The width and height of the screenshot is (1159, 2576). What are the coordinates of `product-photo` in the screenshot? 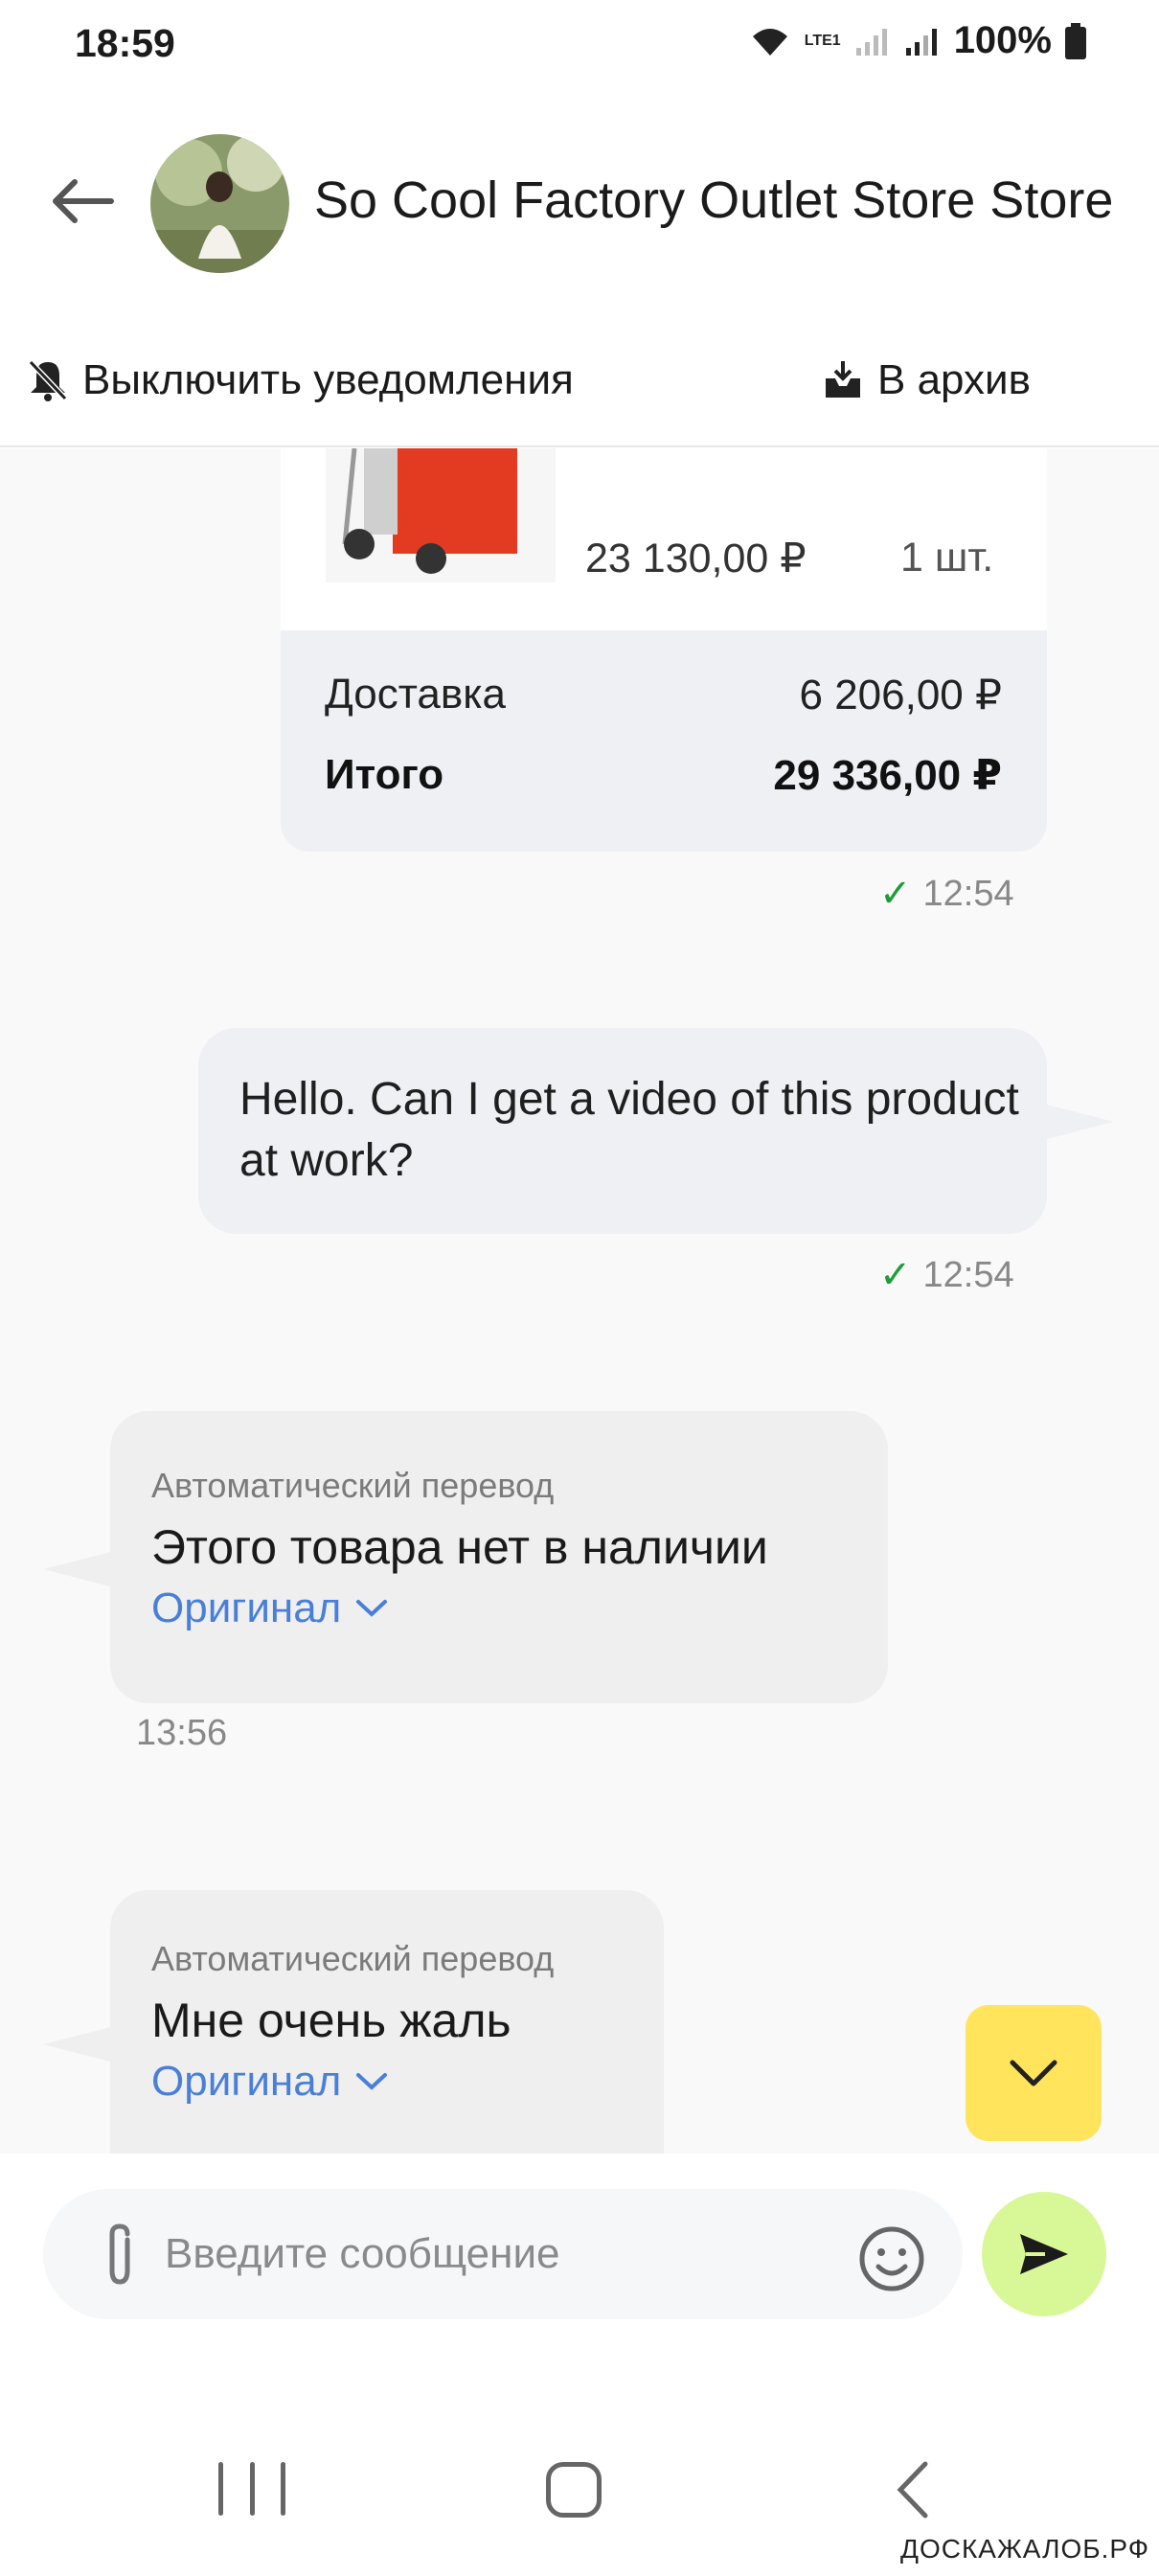 It's located at (441, 515).